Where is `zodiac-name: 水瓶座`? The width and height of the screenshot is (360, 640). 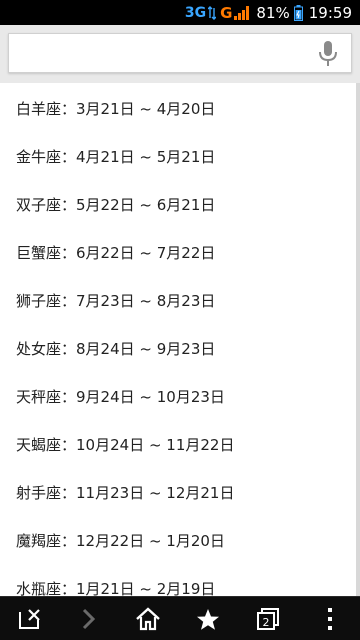
zodiac-name: 水瓶座 is located at coordinates (39, 588).